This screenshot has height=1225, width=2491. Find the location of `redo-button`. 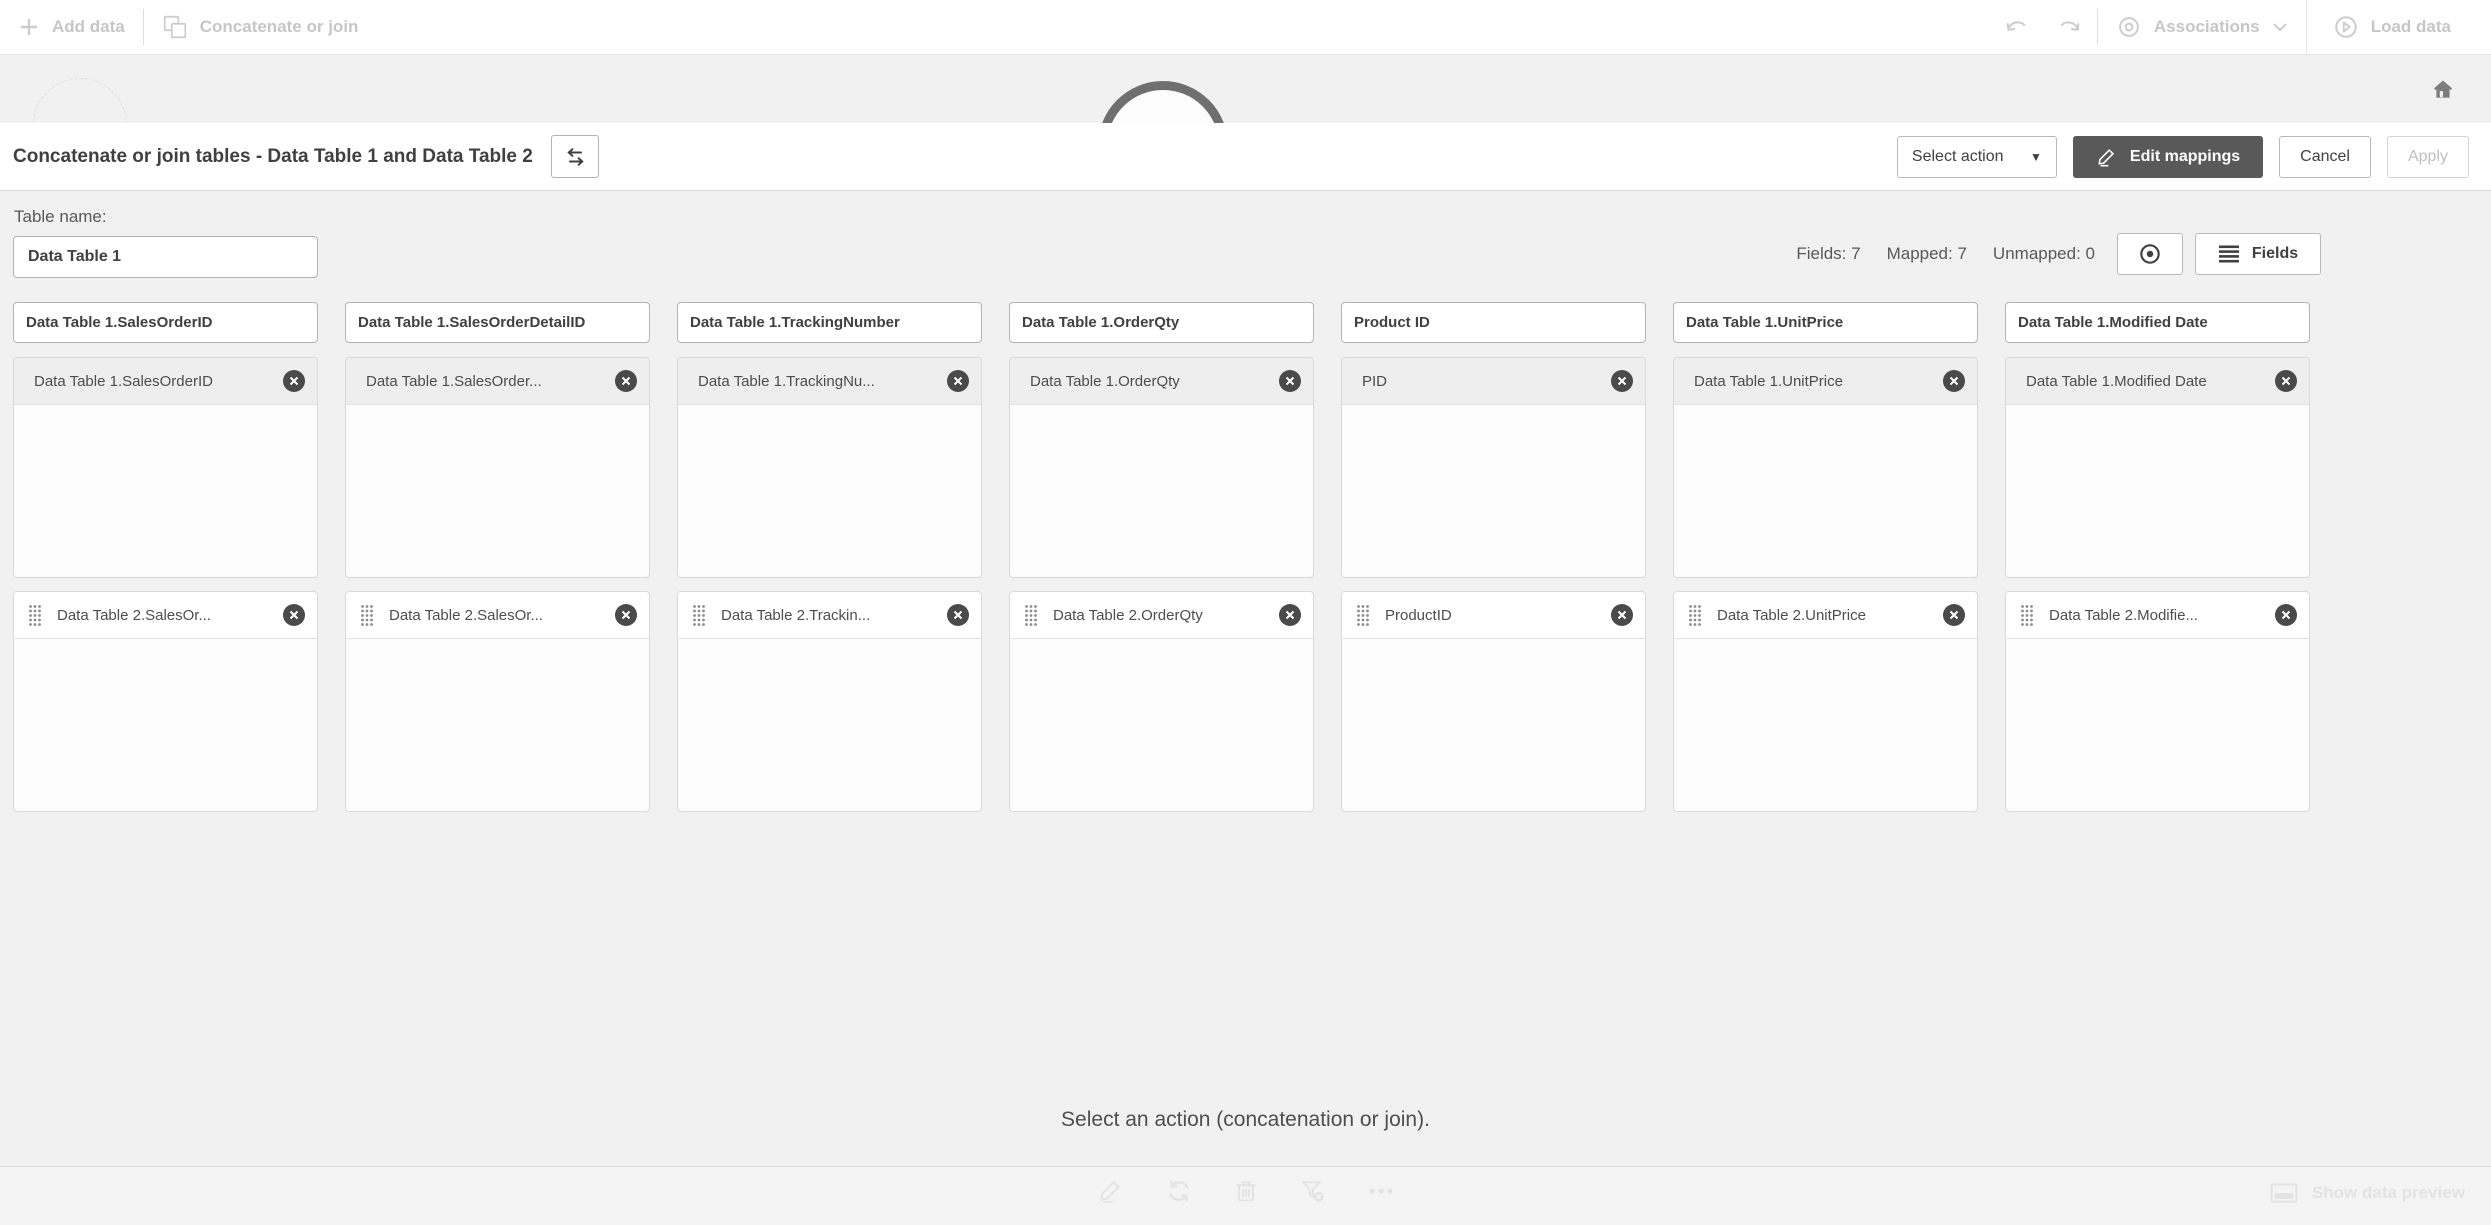

redo-button is located at coordinates (2070, 27).